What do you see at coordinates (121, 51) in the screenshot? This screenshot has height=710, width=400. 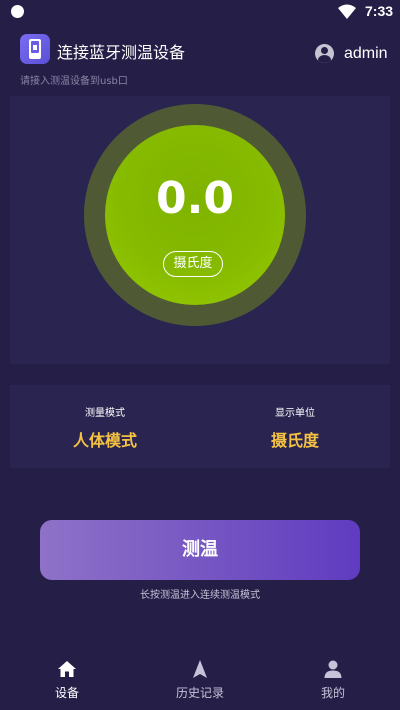 I see `device-title: 连接蓝牙测温设备` at bounding box center [121, 51].